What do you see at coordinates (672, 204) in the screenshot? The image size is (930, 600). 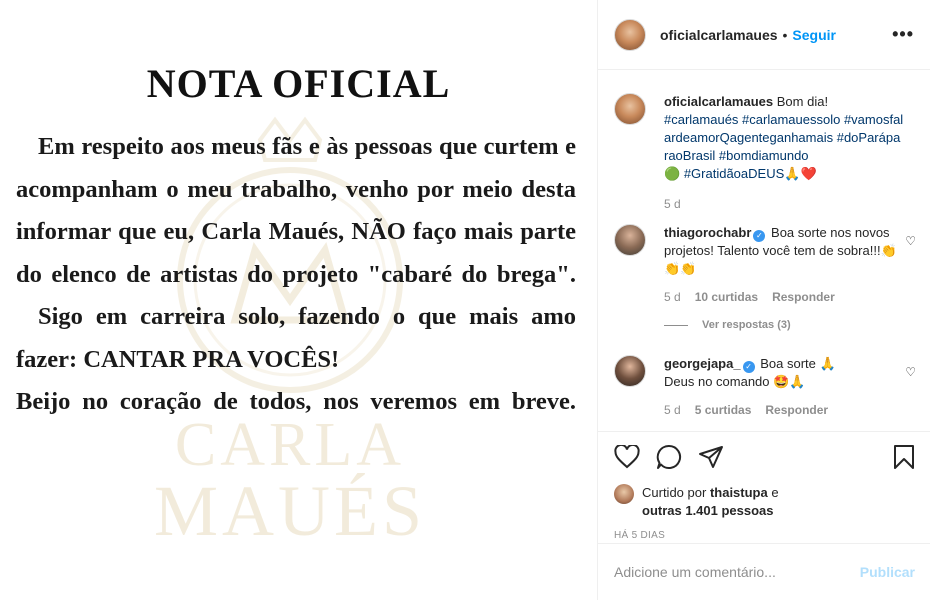 I see `caption-time: 5 d` at bounding box center [672, 204].